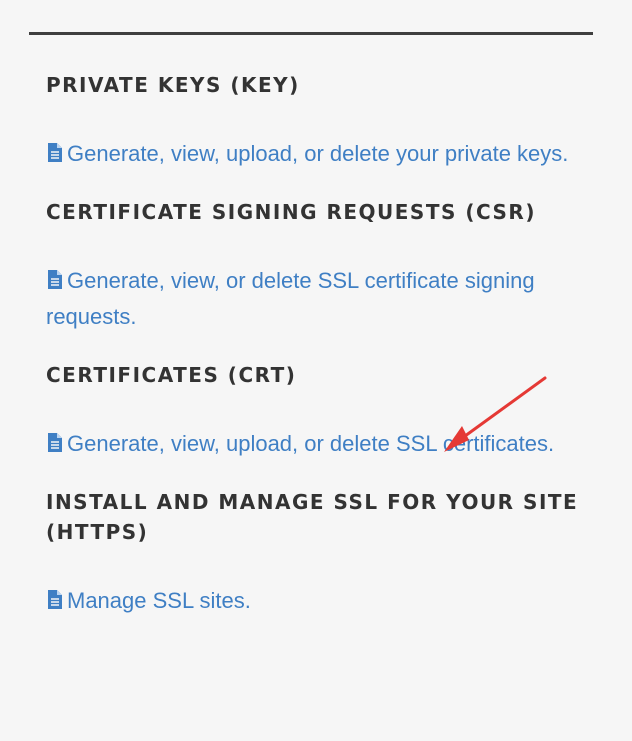  Describe the element at coordinates (291, 212) in the screenshot. I see `csr-heading: CERTIFICATE SIGNING REQUESTS (CSR)` at that location.